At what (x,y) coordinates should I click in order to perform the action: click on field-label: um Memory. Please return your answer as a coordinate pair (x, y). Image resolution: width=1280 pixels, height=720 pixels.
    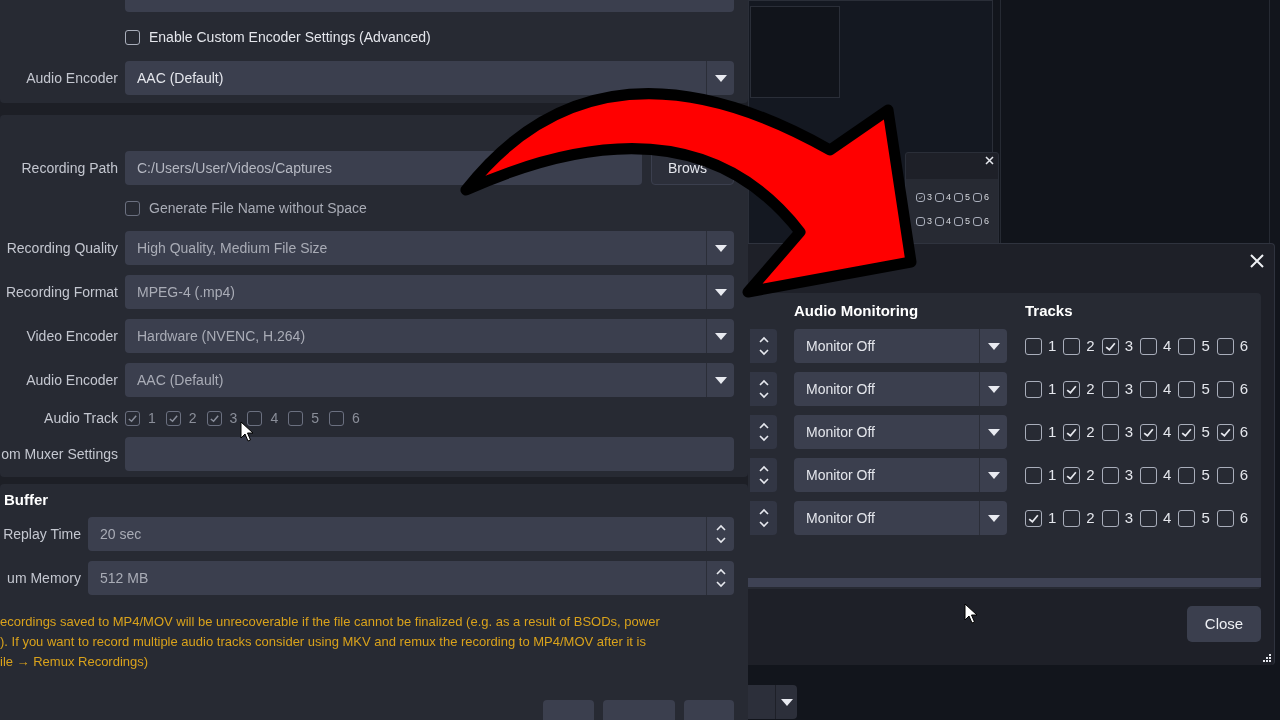
    Looking at the image, I should click on (44, 578).